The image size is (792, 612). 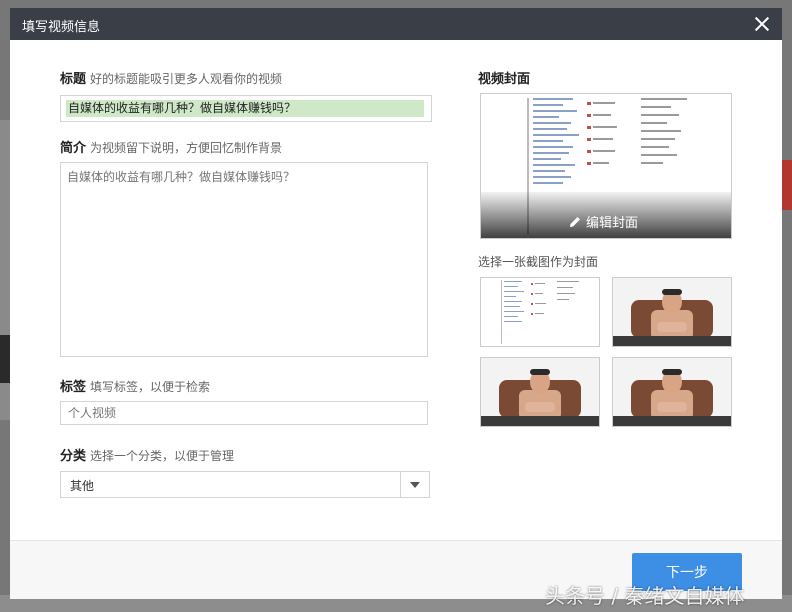 I want to click on cover-overlay: 编辑封面, so click(x=606, y=215).